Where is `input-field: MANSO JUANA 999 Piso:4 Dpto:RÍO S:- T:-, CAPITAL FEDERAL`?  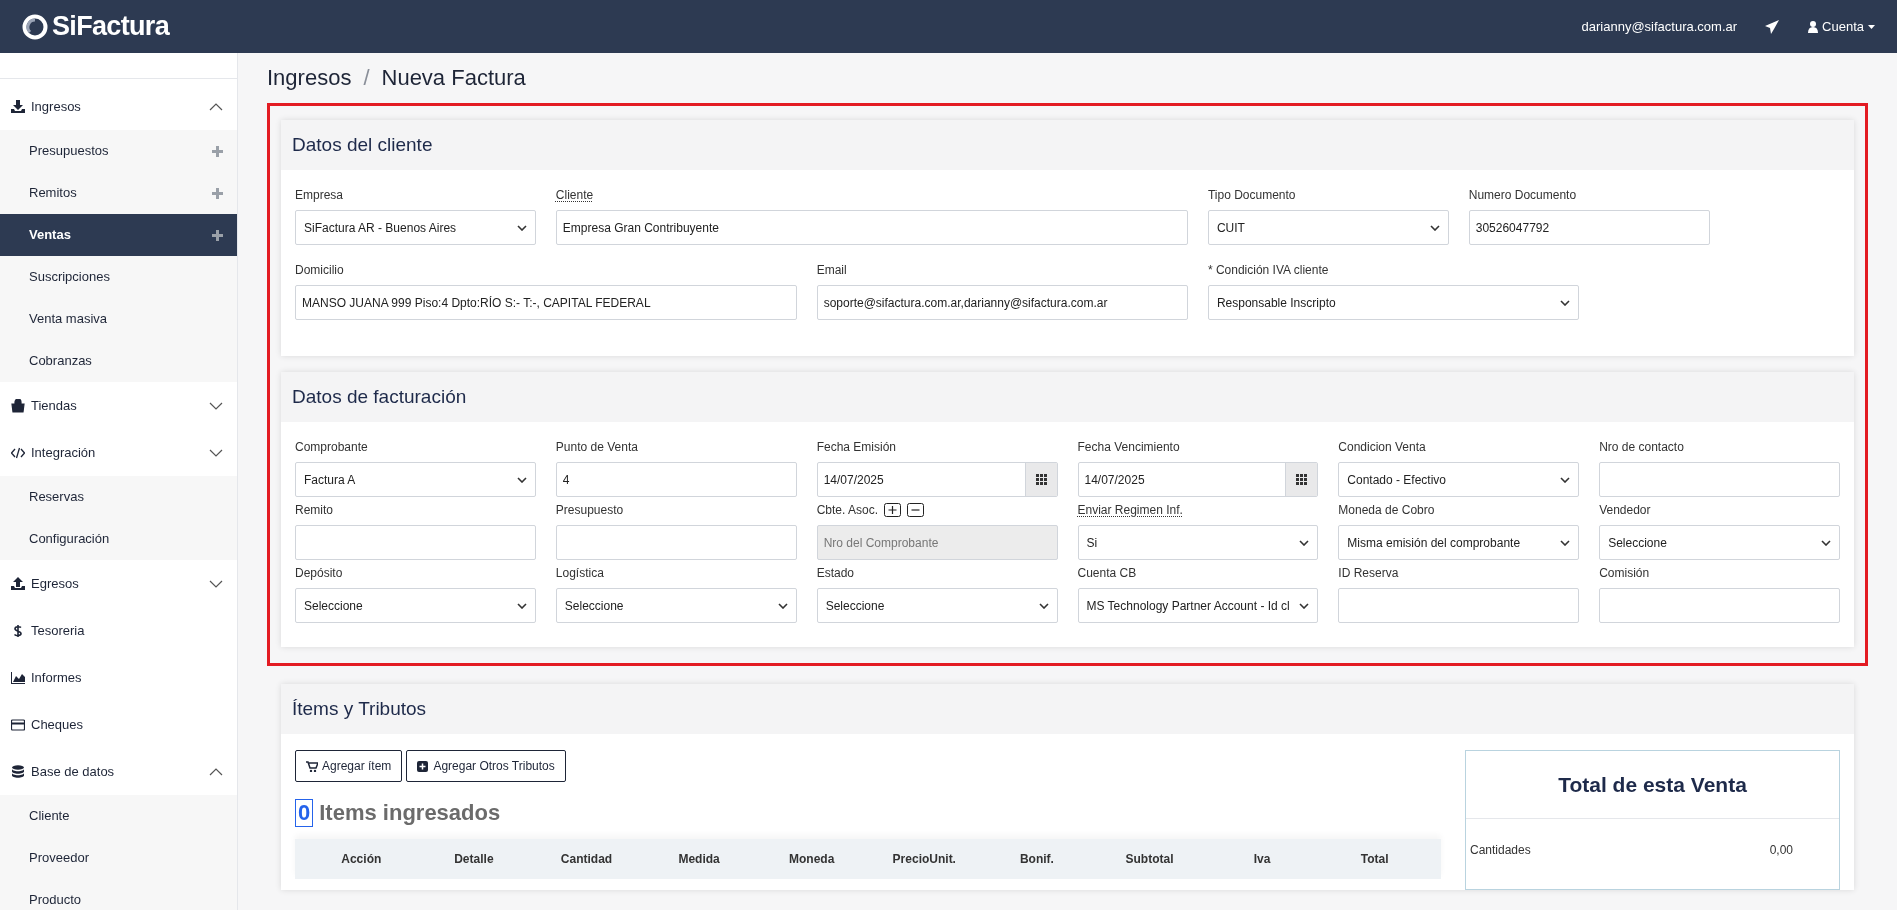
input-field: MANSO JUANA 999 Piso:4 Dpto:RÍO S:- T:-, CAPITAL FEDERAL is located at coordinates (546, 302).